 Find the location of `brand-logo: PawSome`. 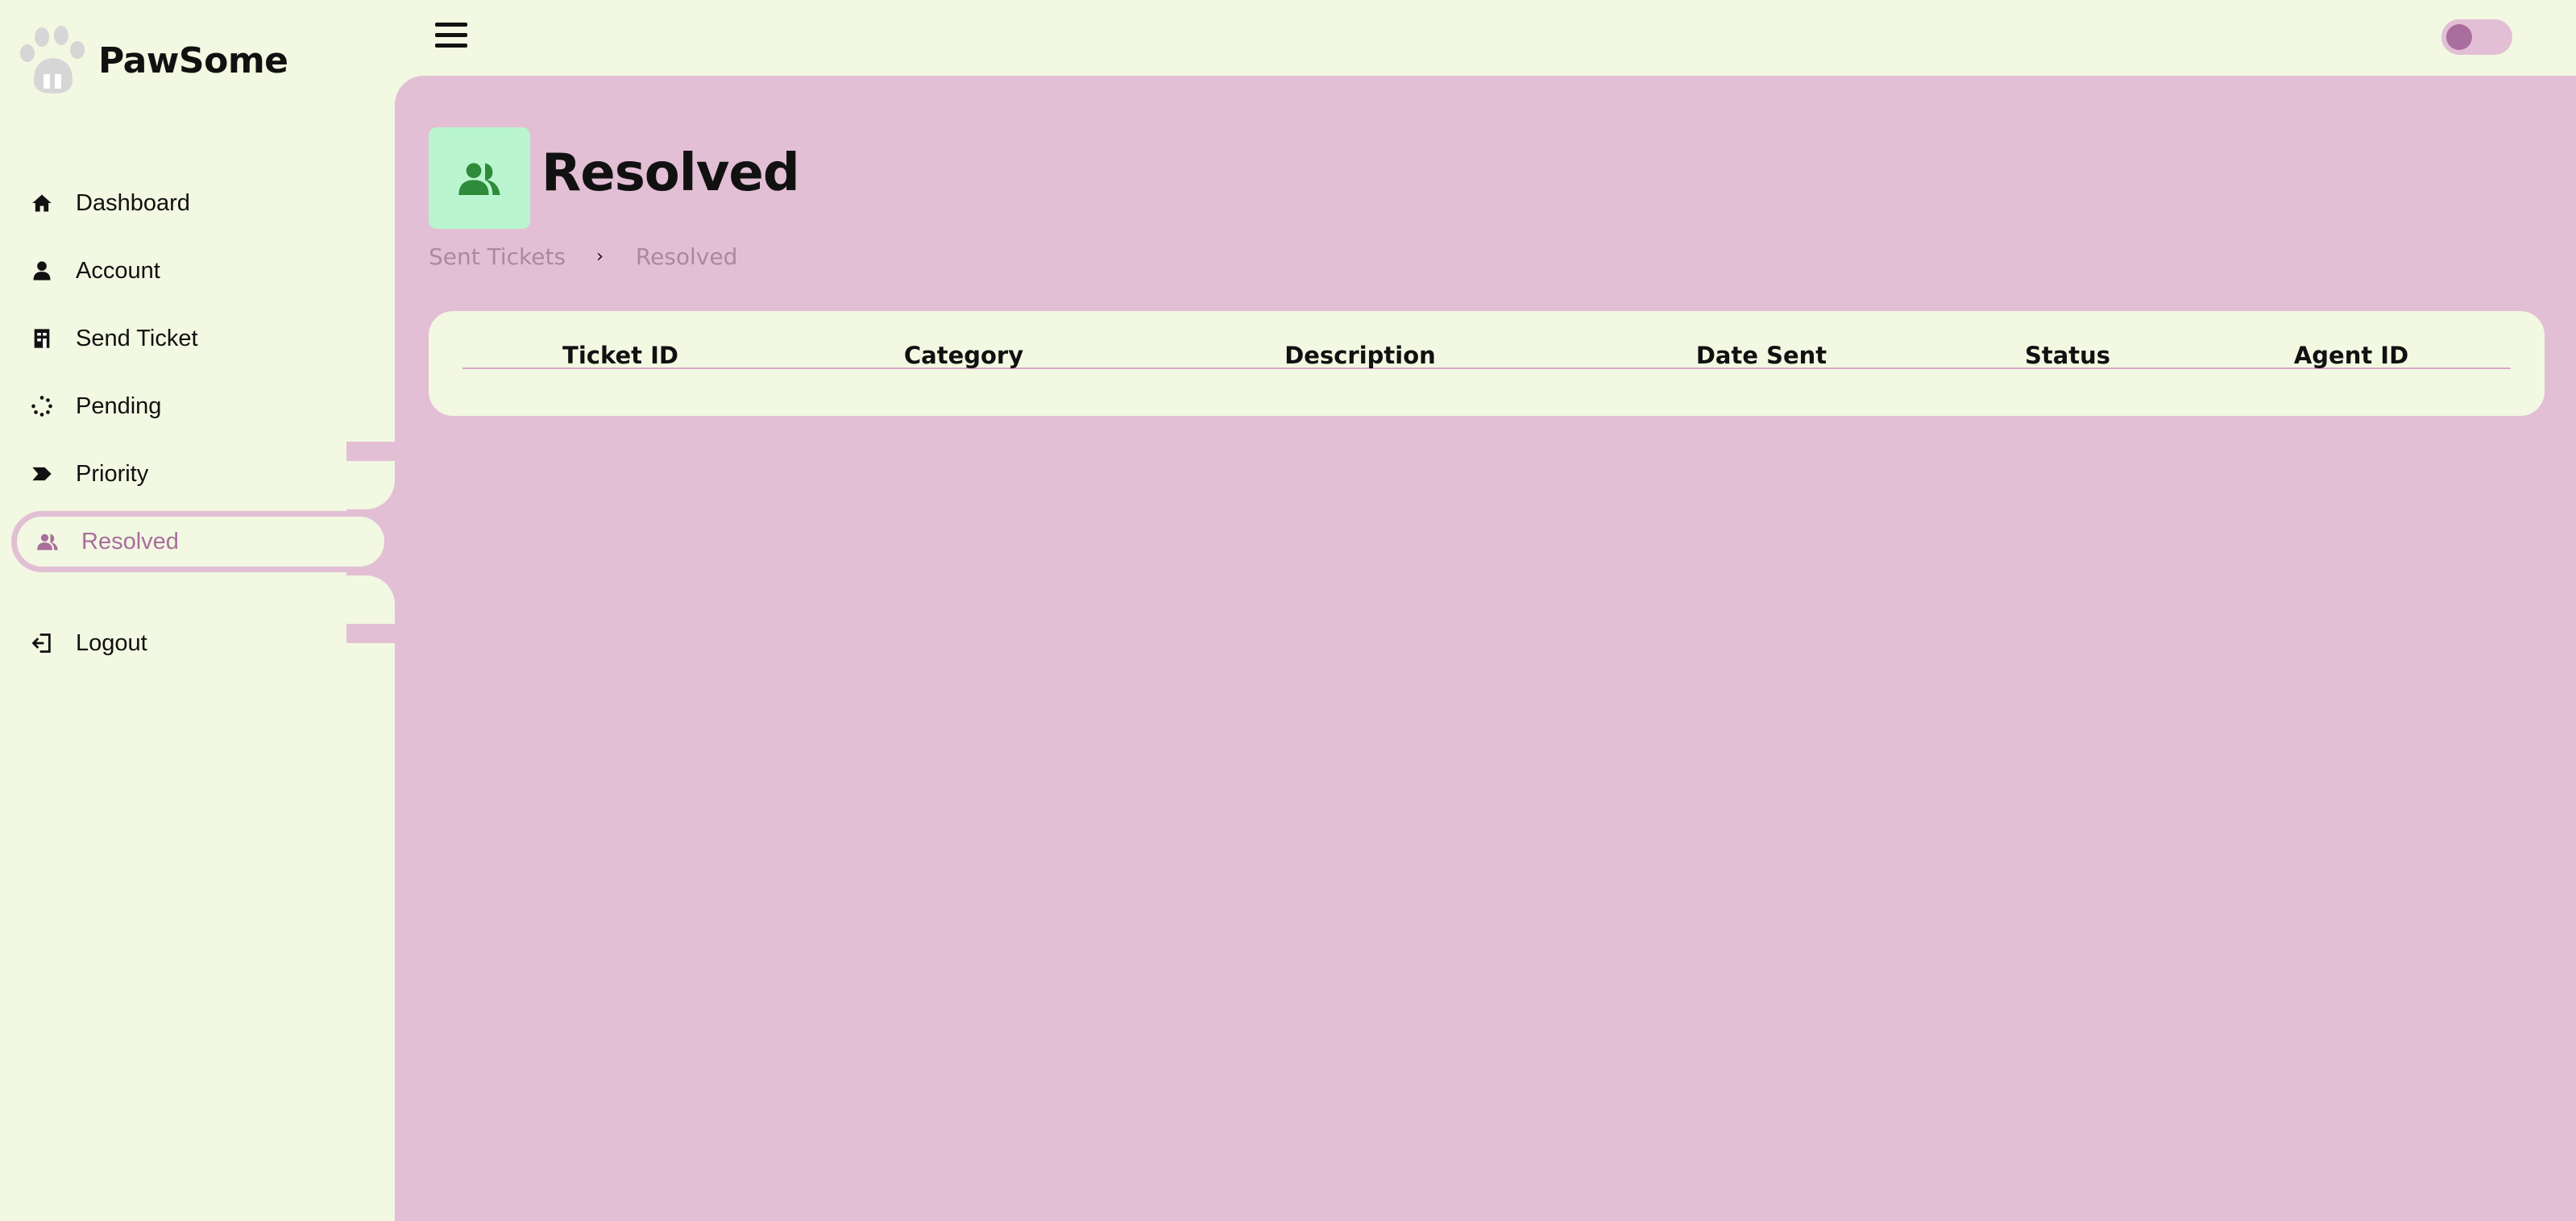

brand-logo: PawSome is located at coordinates (152, 61).